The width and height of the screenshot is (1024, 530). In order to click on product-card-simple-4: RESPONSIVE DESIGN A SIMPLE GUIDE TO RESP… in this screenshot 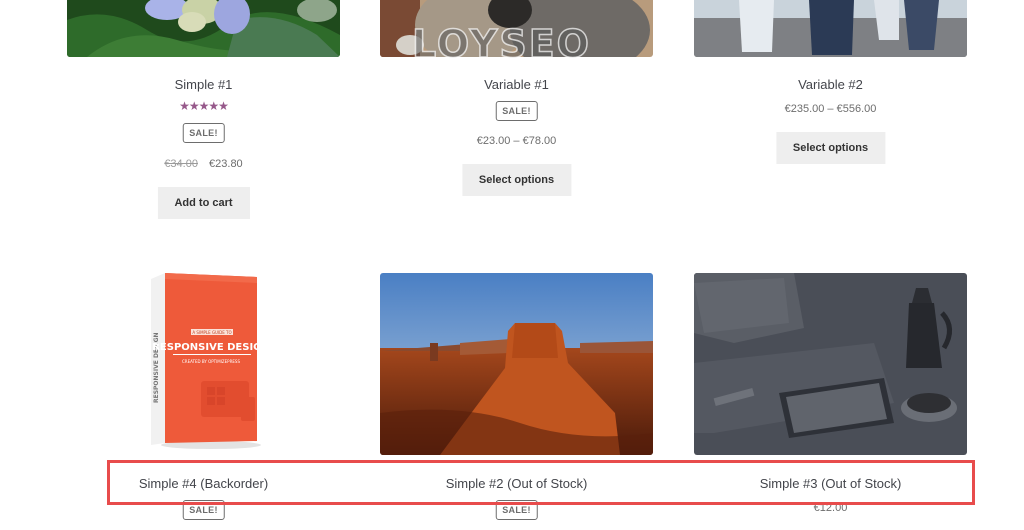, I will do `click(203, 401)`.